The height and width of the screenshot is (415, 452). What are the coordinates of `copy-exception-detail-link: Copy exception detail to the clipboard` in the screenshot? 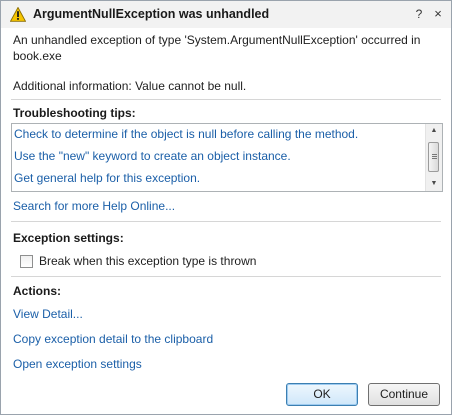 It's located at (113, 339).